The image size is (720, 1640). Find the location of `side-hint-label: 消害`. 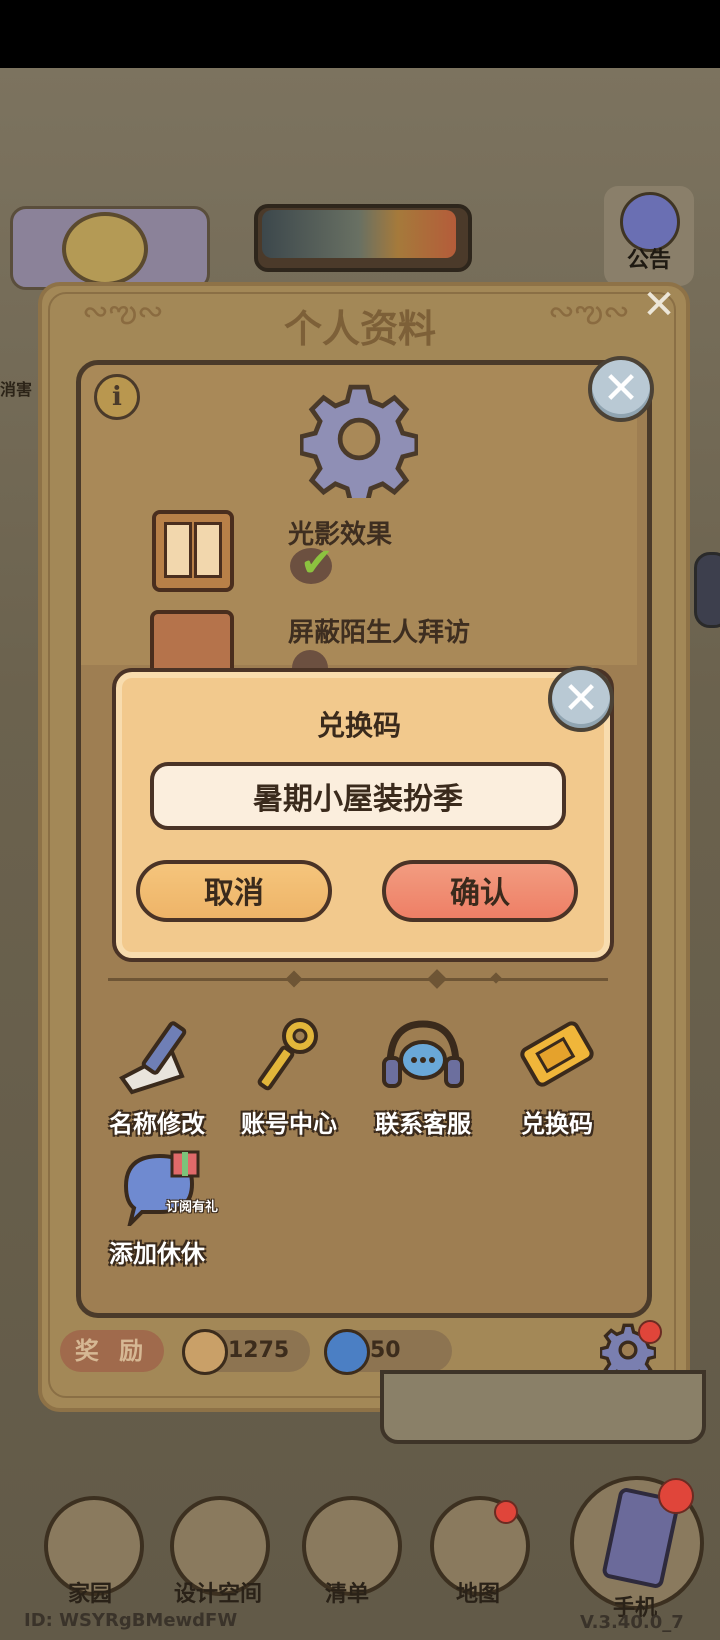

side-hint-label: 消害 is located at coordinates (16, 389).